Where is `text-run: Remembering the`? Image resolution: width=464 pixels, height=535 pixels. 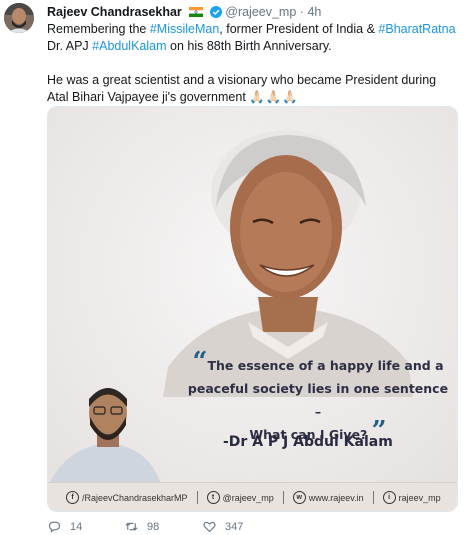
text-run: Remembering the is located at coordinates (98, 29).